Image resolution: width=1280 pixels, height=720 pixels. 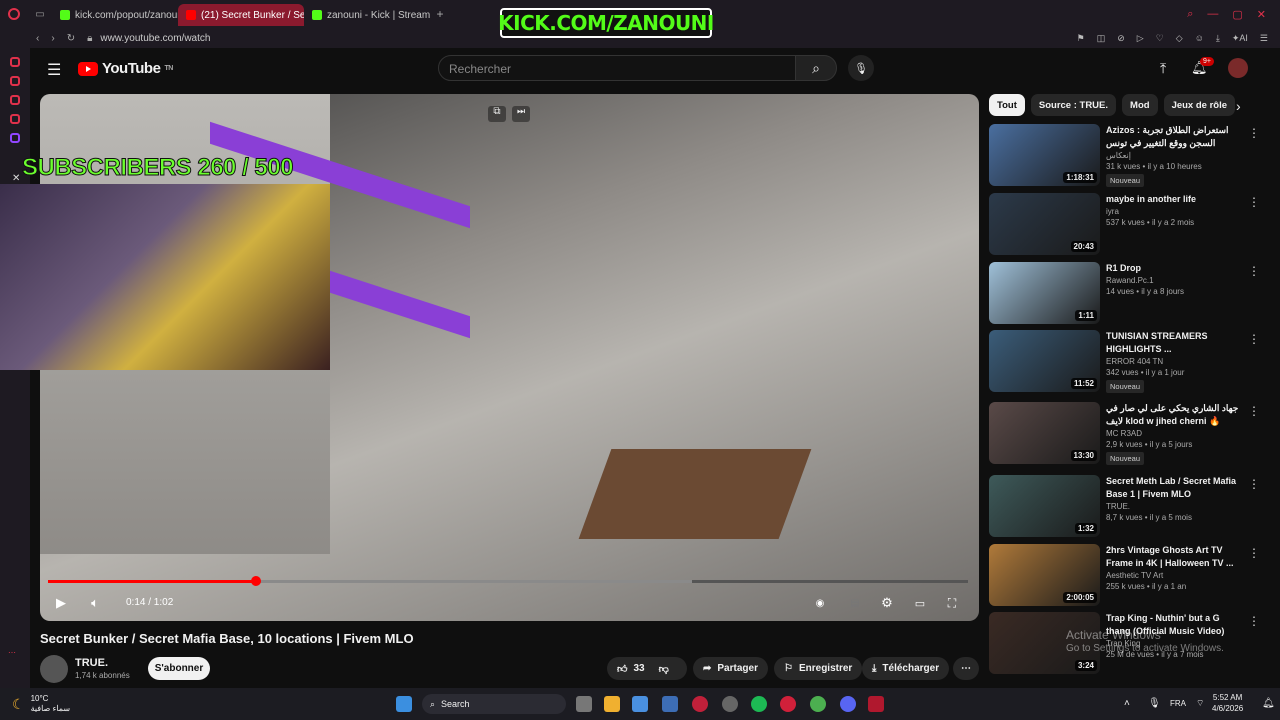 What do you see at coordinates (876, 704) in the screenshot?
I see `opera-gx-icon` at bounding box center [876, 704].